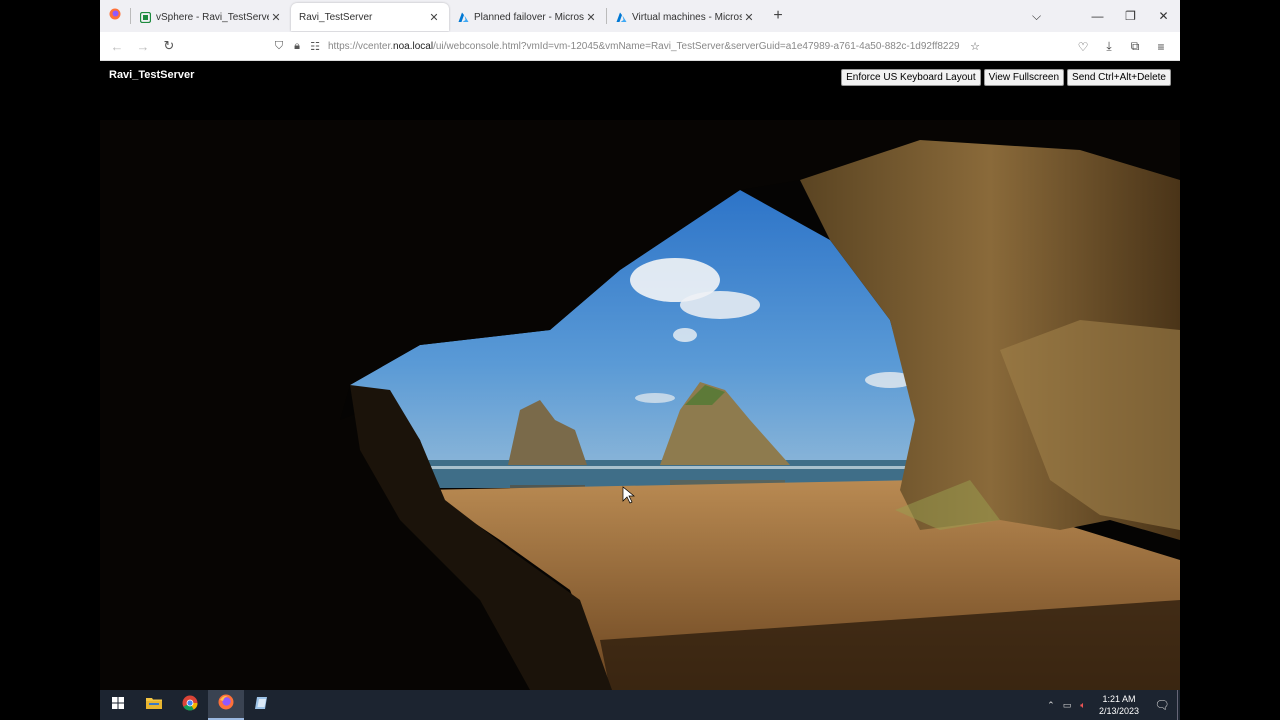  Describe the element at coordinates (1135, 46) in the screenshot. I see `extensions-icon: ⧉` at that location.